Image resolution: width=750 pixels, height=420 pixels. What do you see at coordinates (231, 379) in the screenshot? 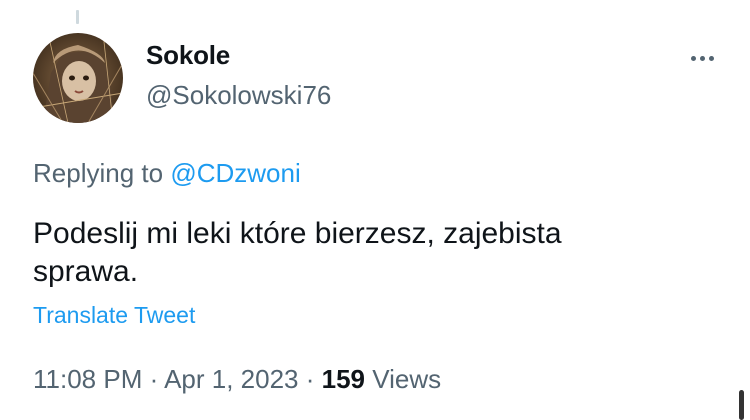
I see `tweet-date: Apr 1, 2023` at bounding box center [231, 379].